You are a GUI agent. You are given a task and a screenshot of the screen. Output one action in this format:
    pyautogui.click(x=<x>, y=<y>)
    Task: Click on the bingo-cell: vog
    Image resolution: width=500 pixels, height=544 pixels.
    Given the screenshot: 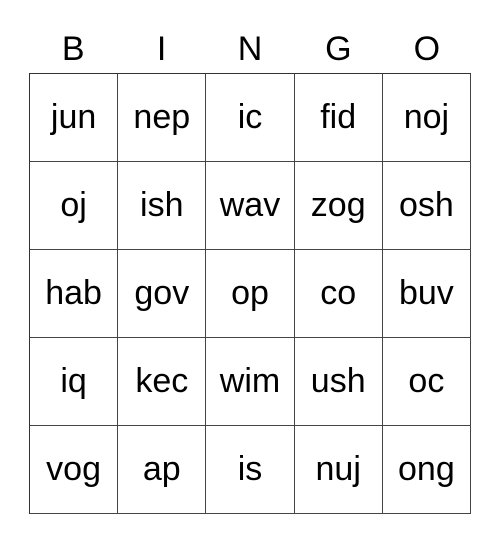 What is the action you would take?
    pyautogui.click(x=74, y=470)
    